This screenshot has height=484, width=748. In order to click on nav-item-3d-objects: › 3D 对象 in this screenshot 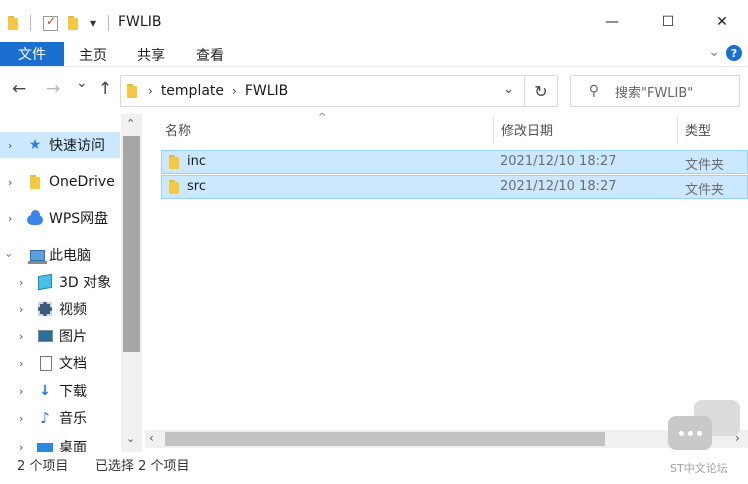, I will do `click(60, 282)`.